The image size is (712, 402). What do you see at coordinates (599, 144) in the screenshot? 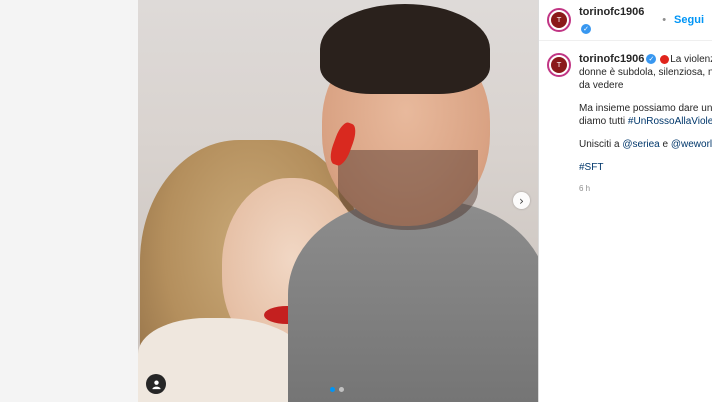
I see `caption-text: Unisciti a` at bounding box center [599, 144].